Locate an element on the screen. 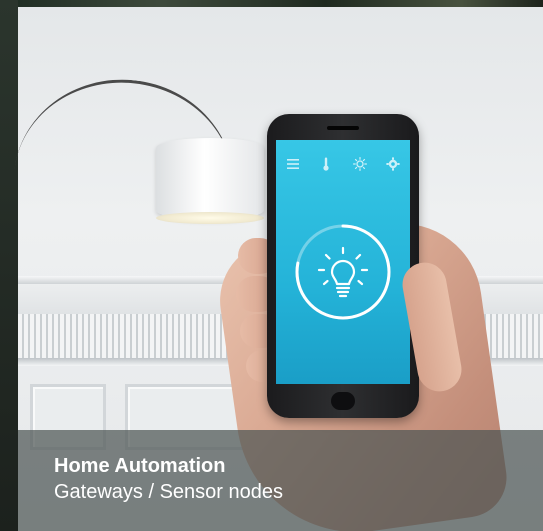  light-control is located at coordinates (343, 272).